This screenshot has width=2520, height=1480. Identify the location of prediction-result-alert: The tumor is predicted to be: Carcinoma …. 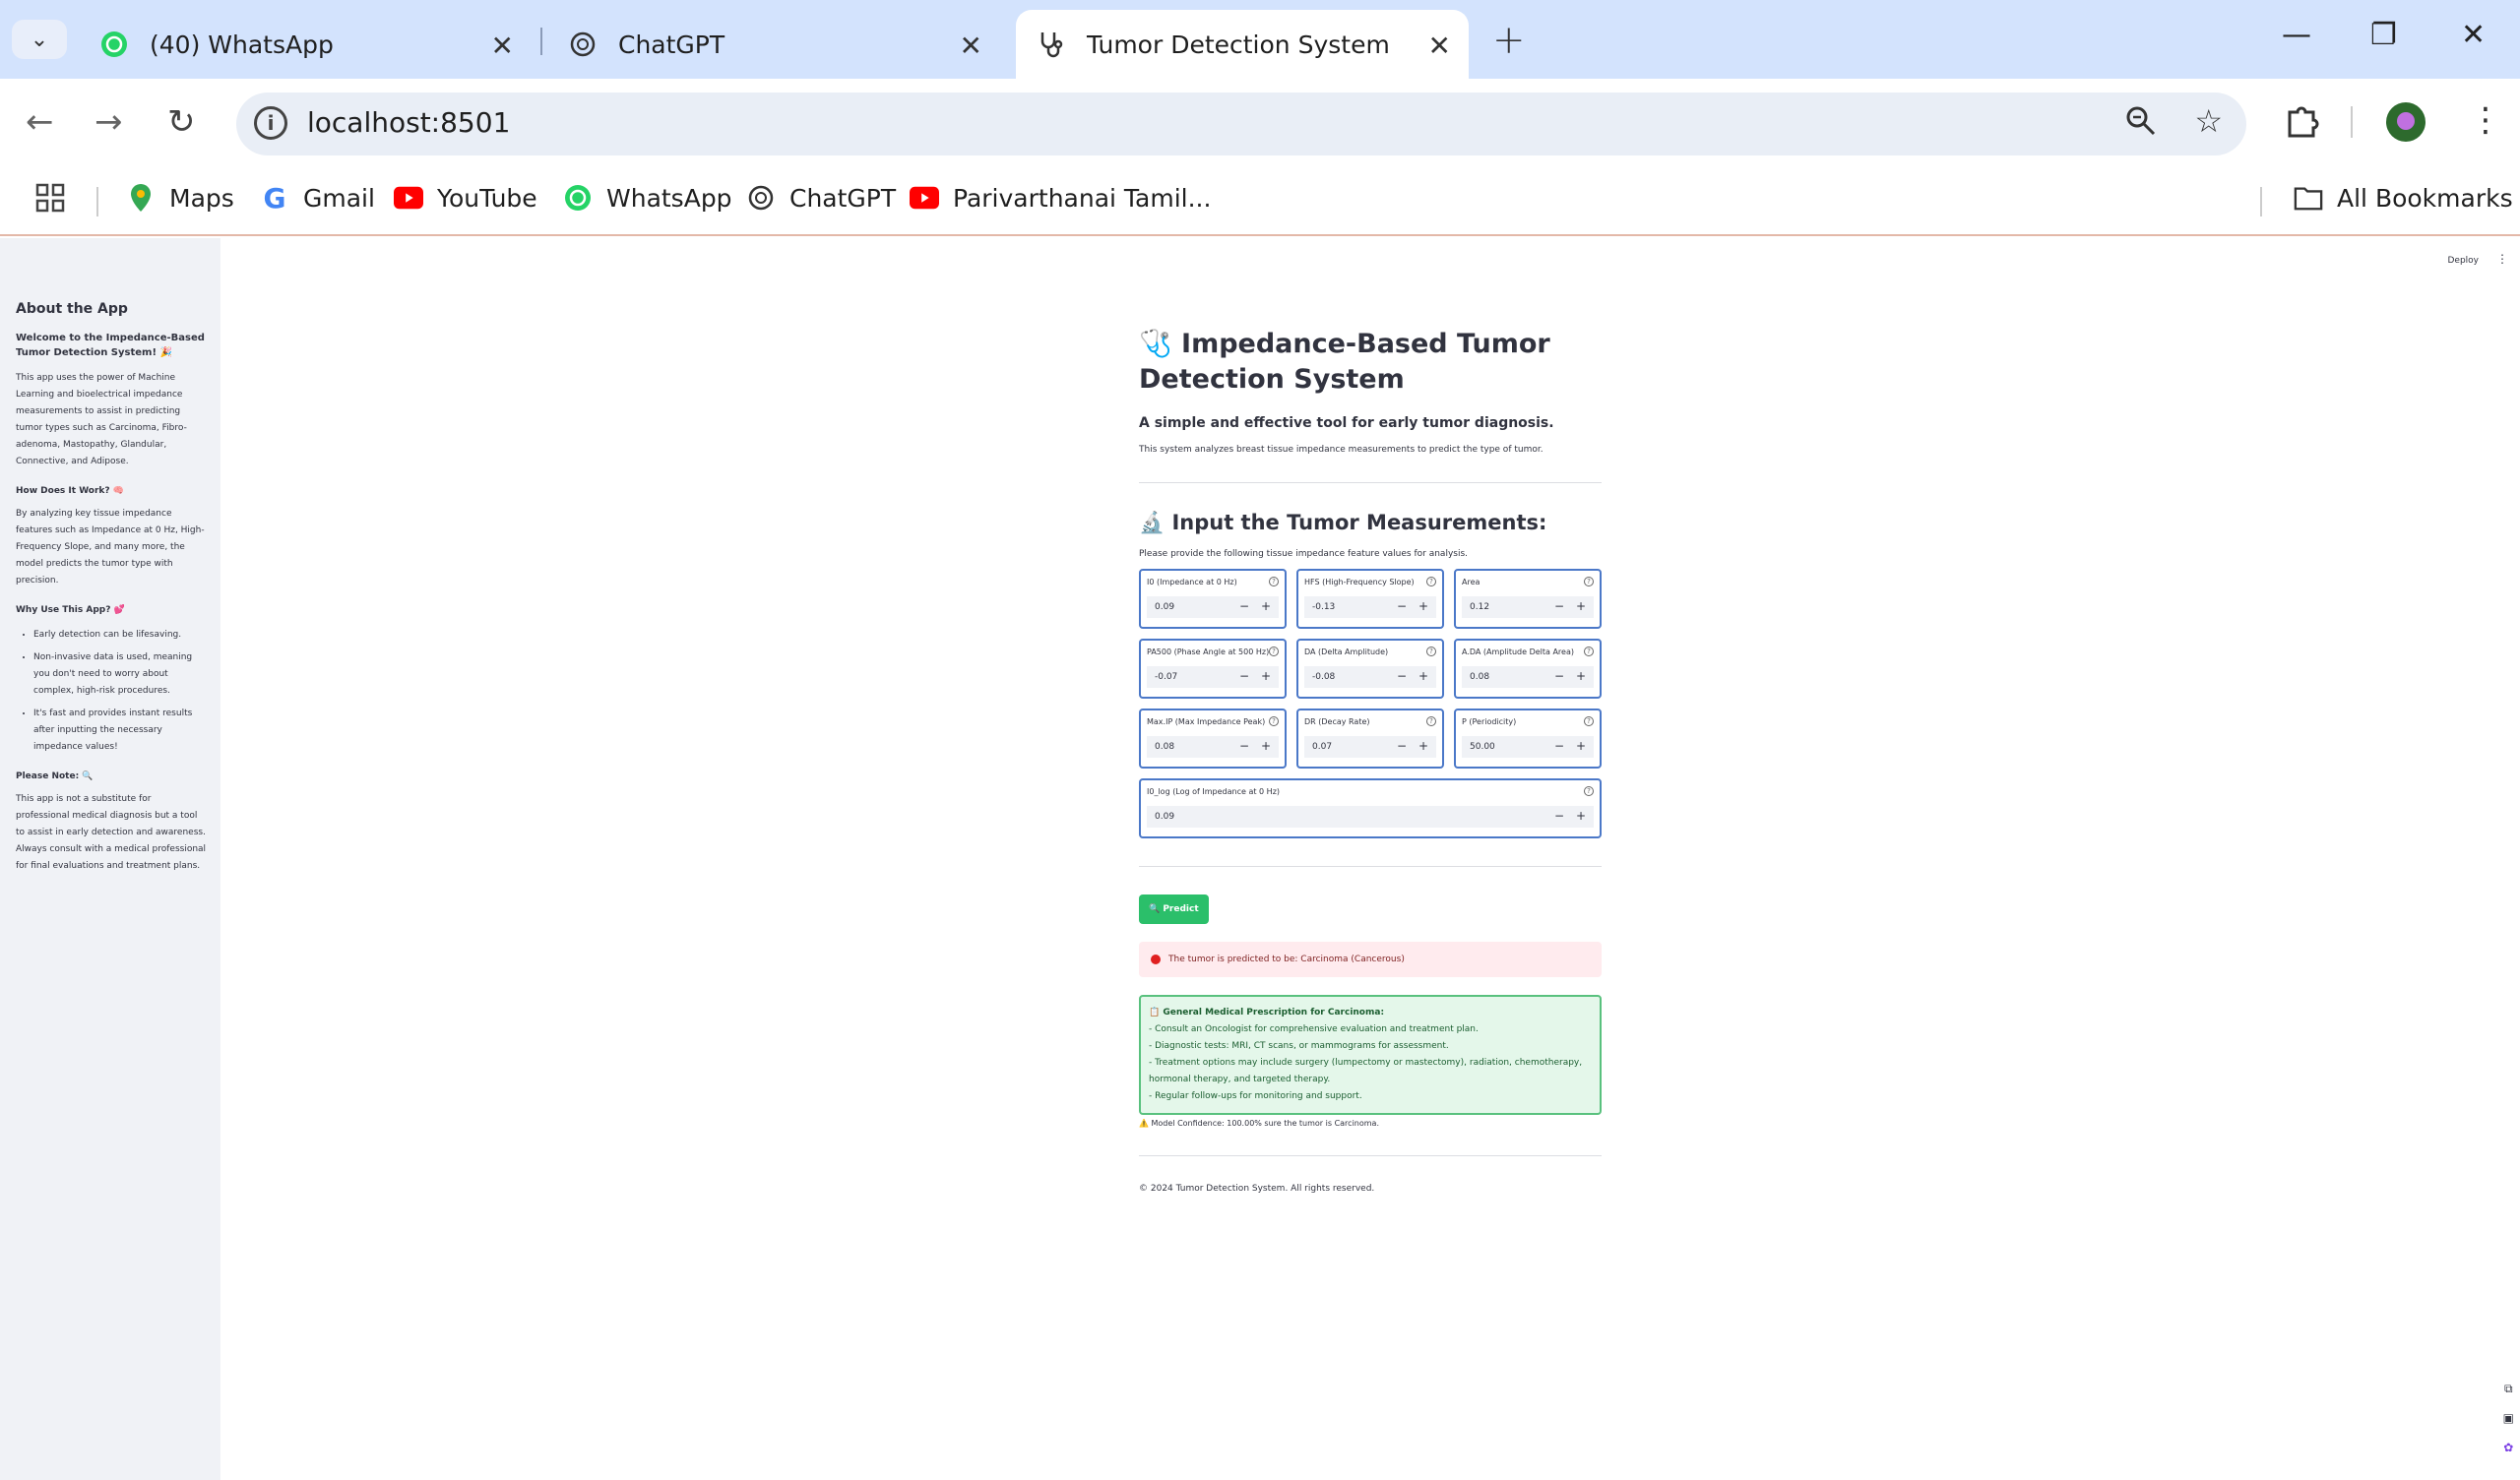
(1370, 959).